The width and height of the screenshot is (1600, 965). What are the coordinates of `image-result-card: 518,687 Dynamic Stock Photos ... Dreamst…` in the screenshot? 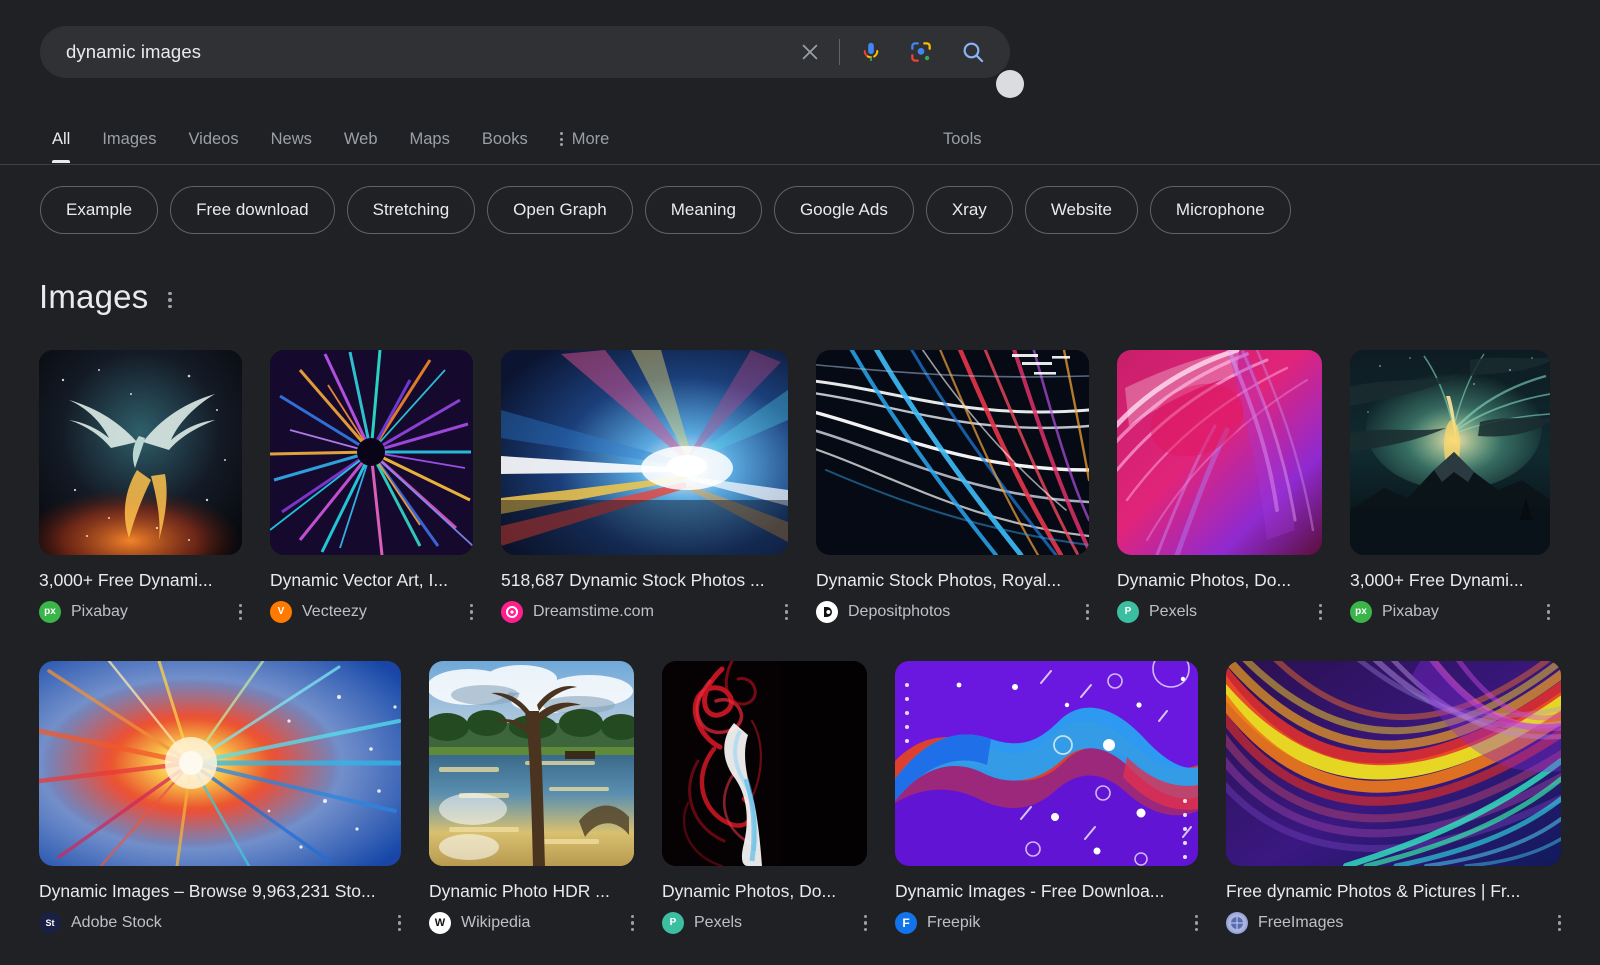 It's located at (644, 486).